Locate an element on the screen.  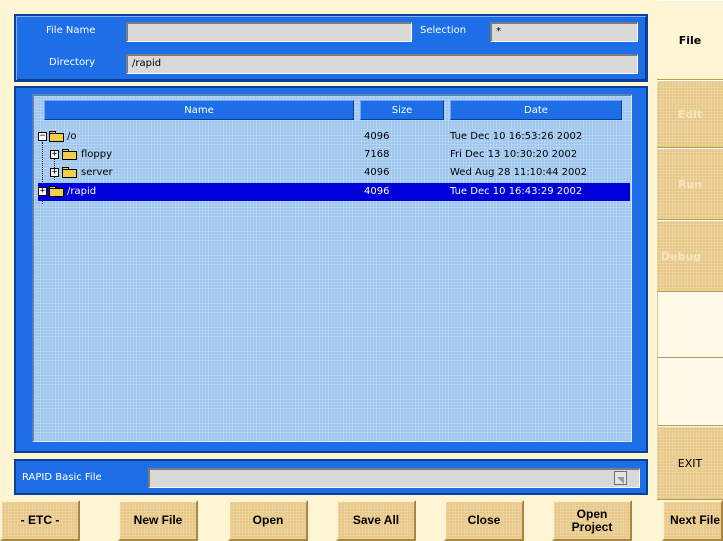
column-header-size: Size is located at coordinates (402, 110).